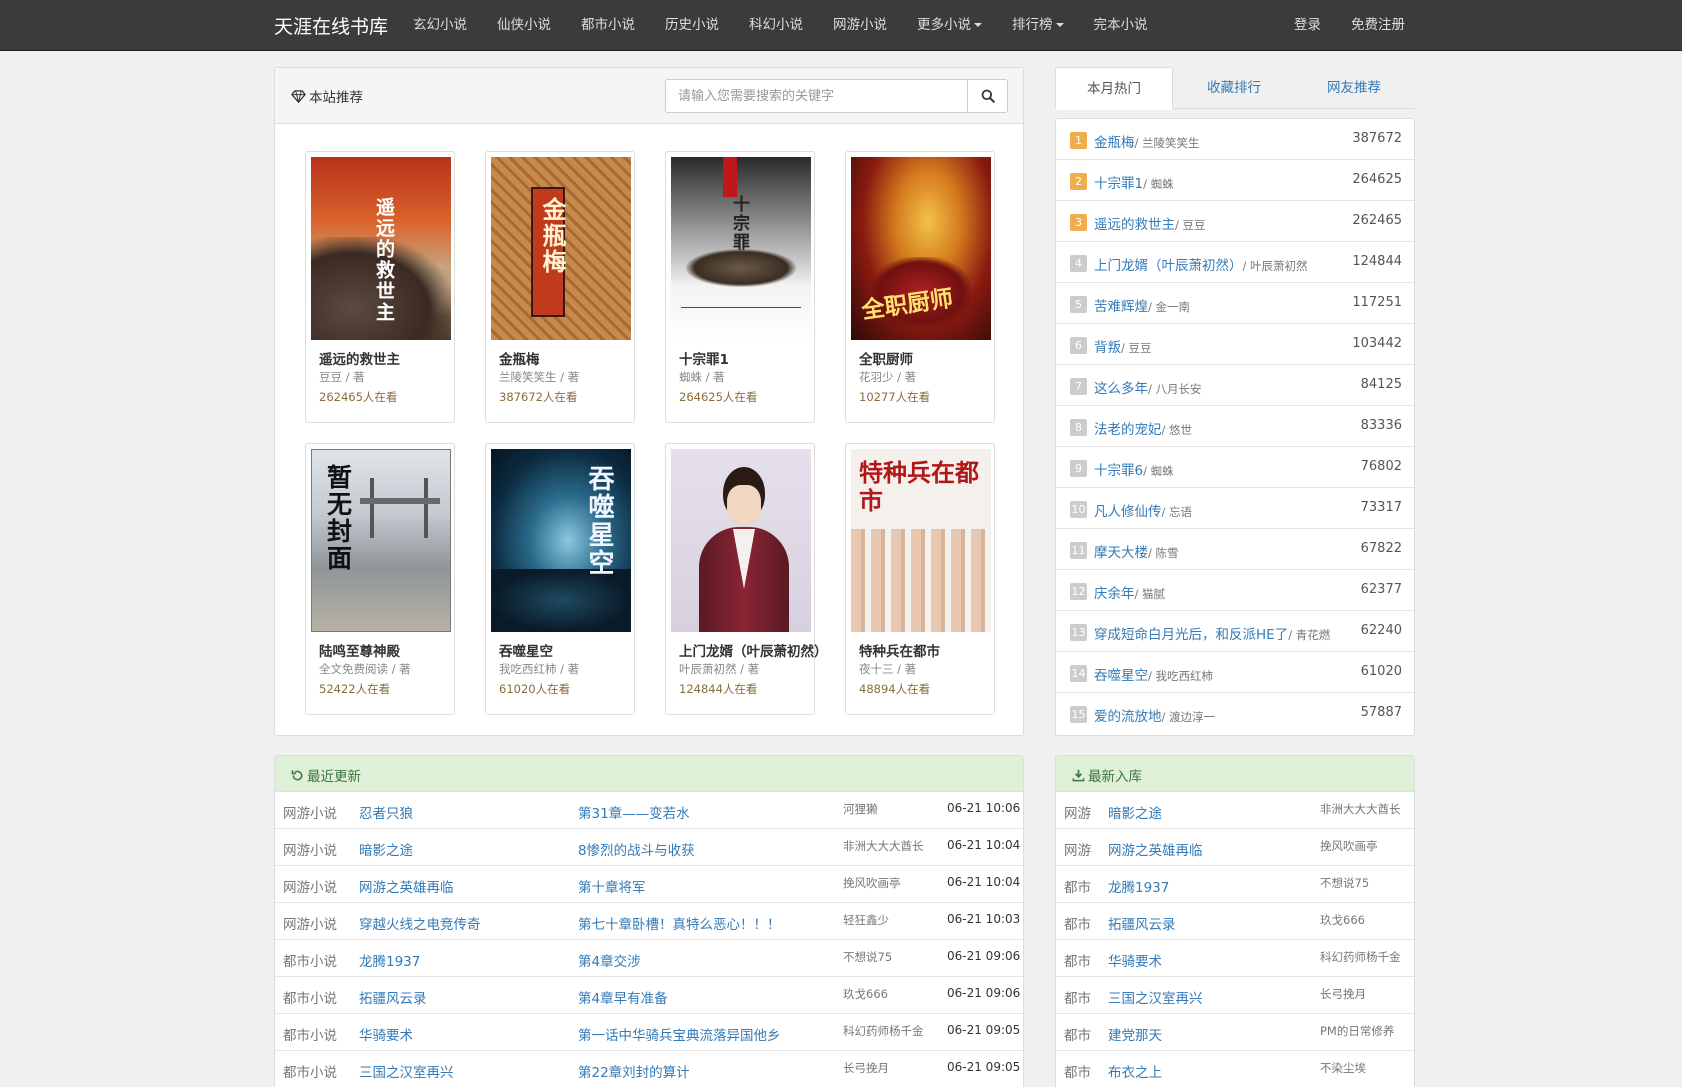 This screenshot has width=1682, height=1087. What do you see at coordinates (1155, 997) in the screenshot?
I see `new-book-link: 三国之汉室再兴` at bounding box center [1155, 997].